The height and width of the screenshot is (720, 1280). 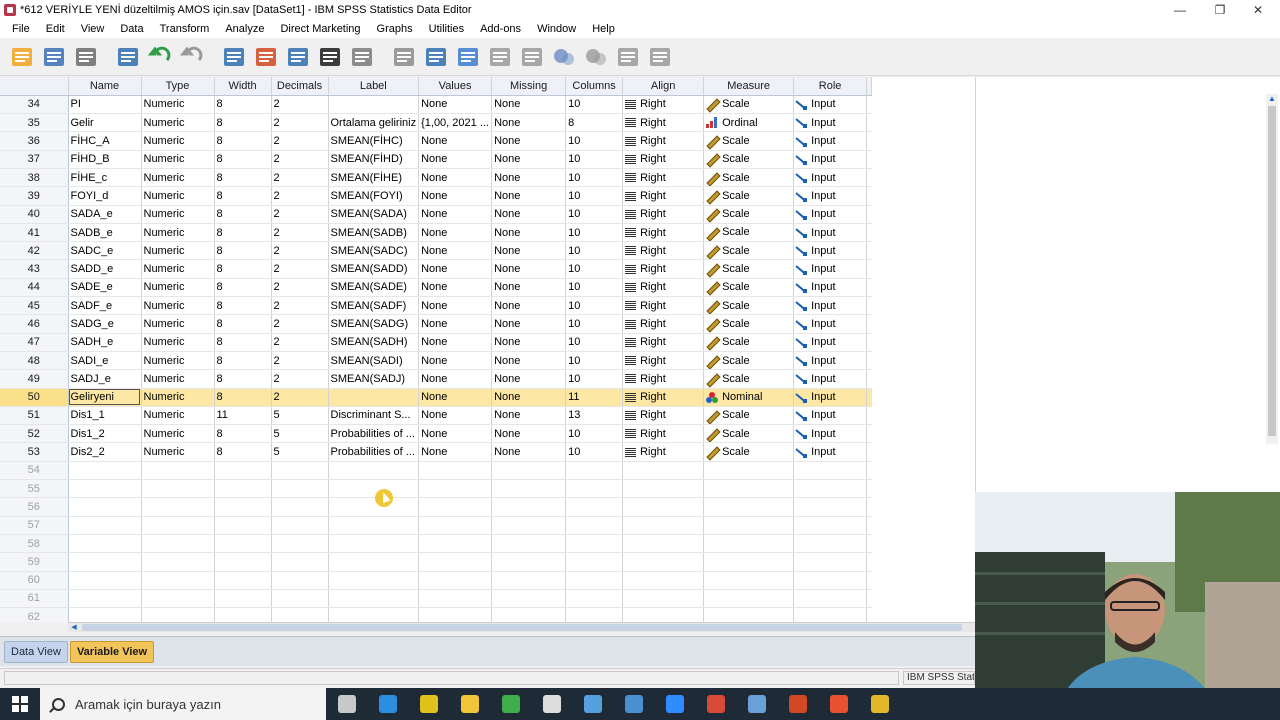 What do you see at coordinates (105, 86) in the screenshot?
I see `column-header-name: Name` at bounding box center [105, 86].